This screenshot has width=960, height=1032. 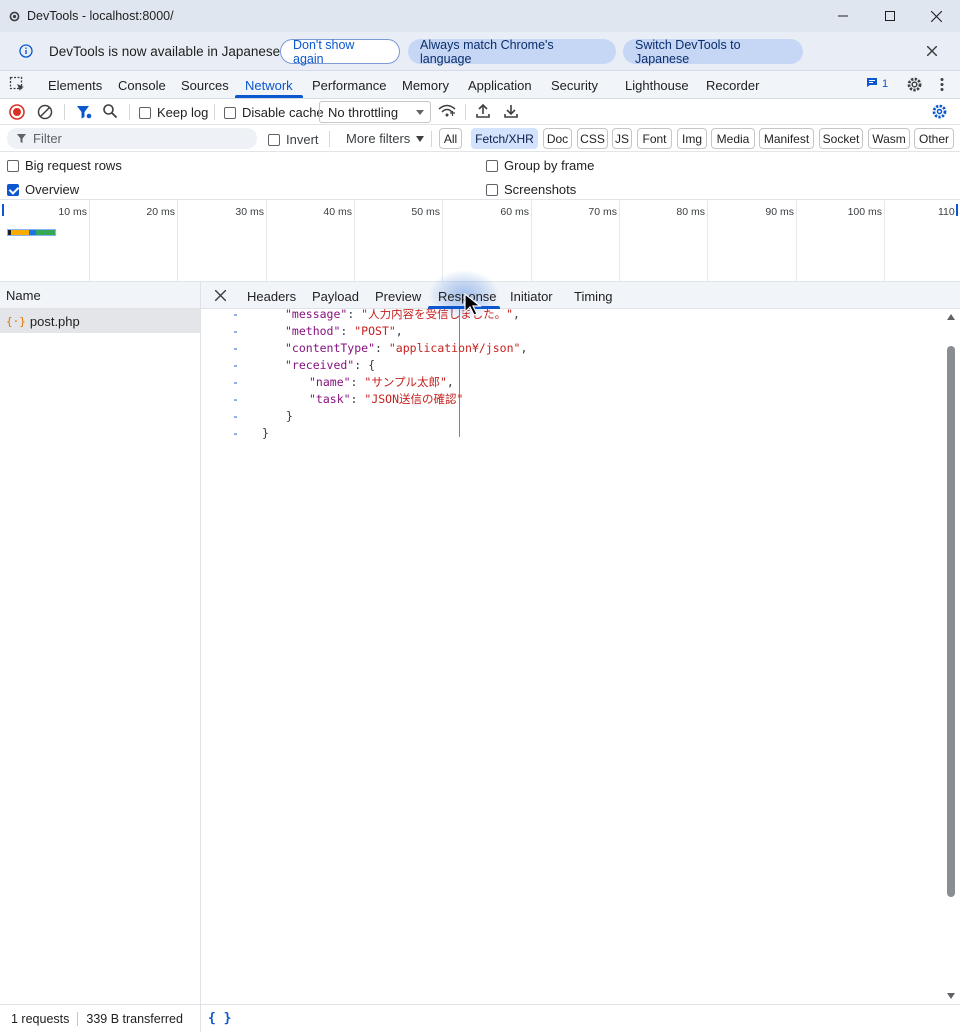 What do you see at coordinates (145, 112) in the screenshot?
I see `keep-log-checkbox-box` at bounding box center [145, 112].